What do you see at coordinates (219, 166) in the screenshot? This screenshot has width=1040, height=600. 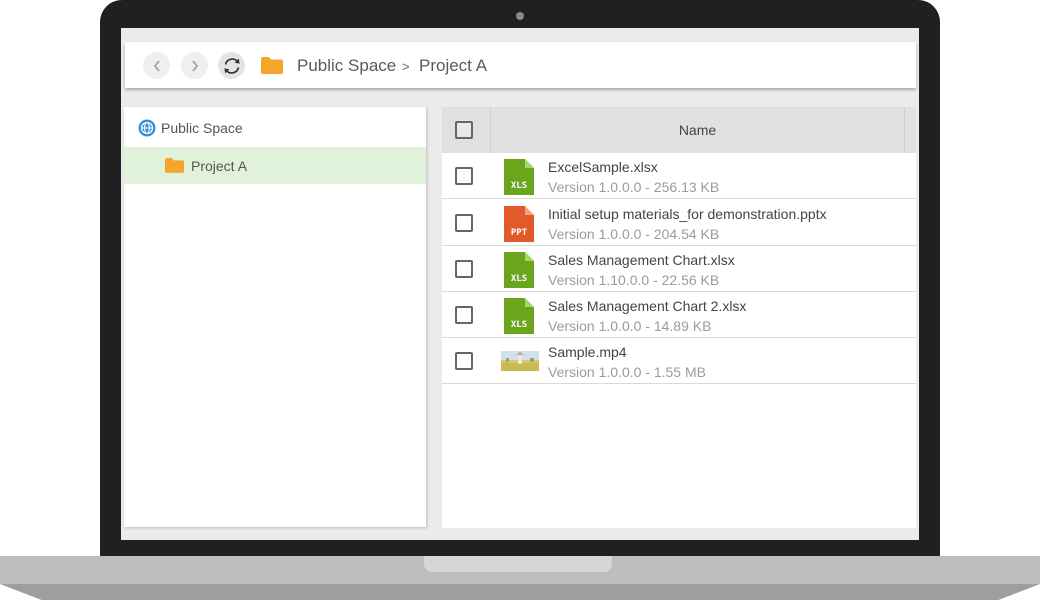 I see `tree-item-label: Project A` at bounding box center [219, 166].